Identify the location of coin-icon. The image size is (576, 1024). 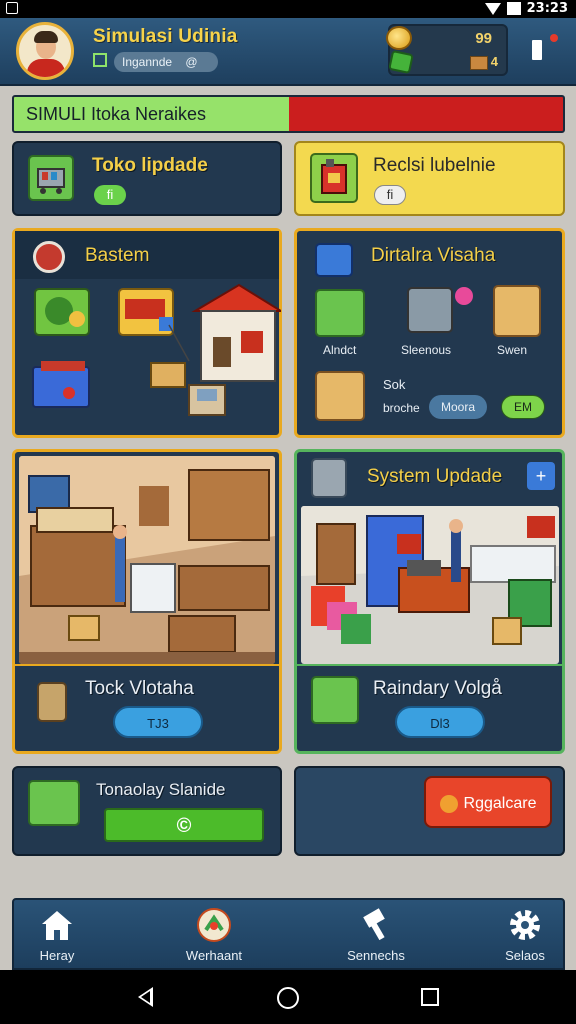
(399, 38).